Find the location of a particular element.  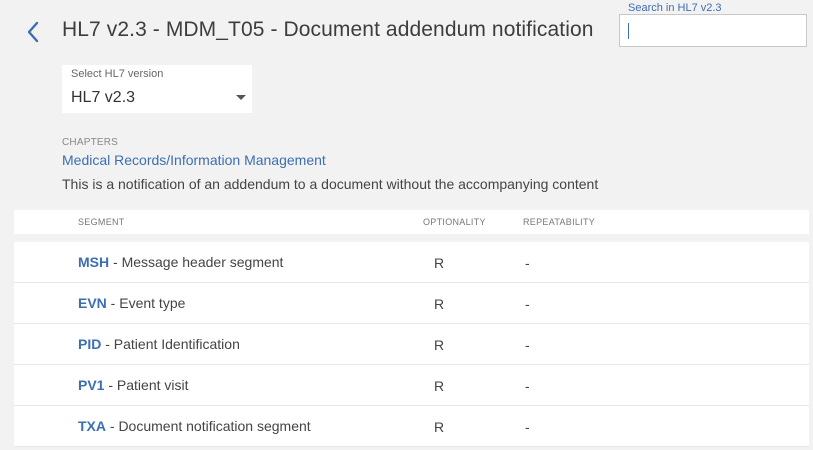

table-row: PV1 - Patient visit R - is located at coordinates (411, 385).